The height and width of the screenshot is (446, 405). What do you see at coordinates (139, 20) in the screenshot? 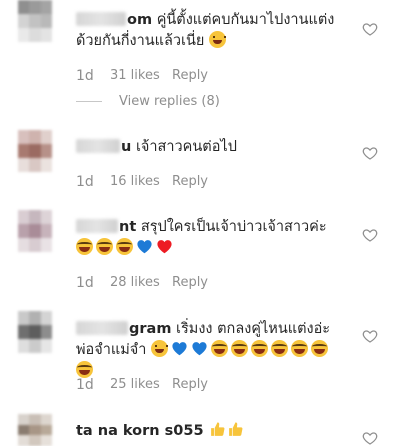
I see `comment-username: om` at bounding box center [139, 20].